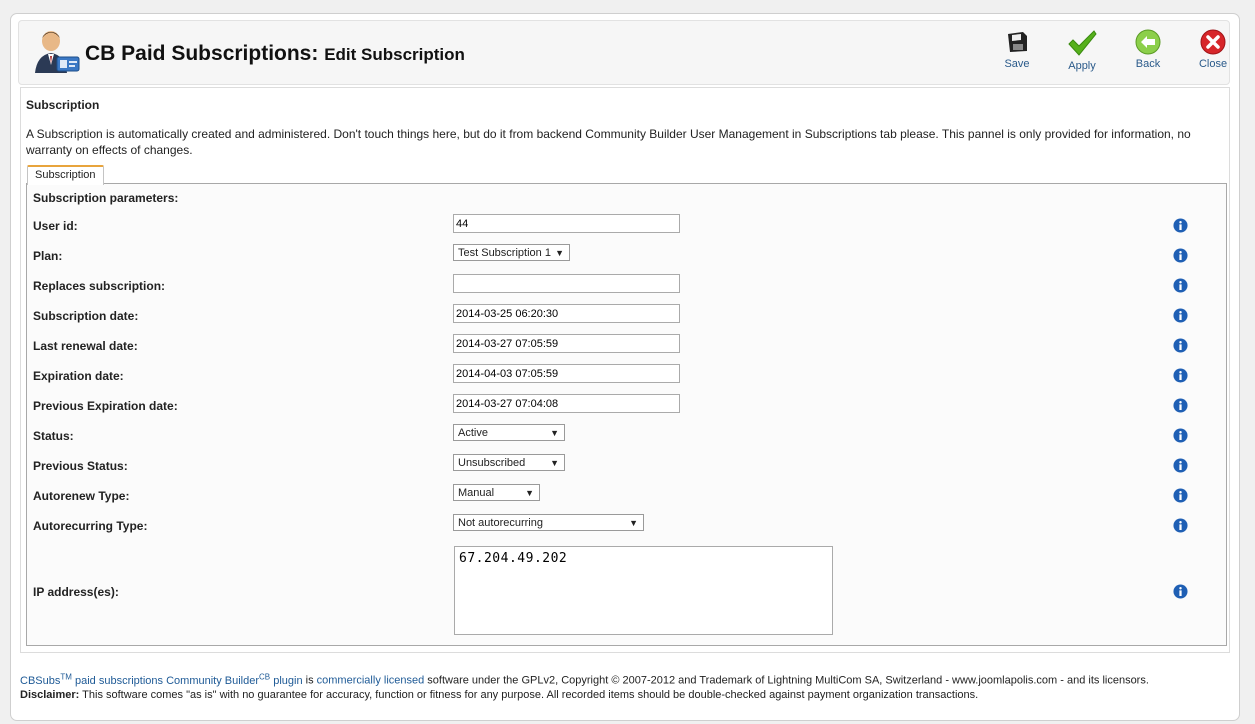 The height and width of the screenshot is (724, 1255). Describe the element at coordinates (1148, 42) in the screenshot. I see `back-arrow-icon` at that location.